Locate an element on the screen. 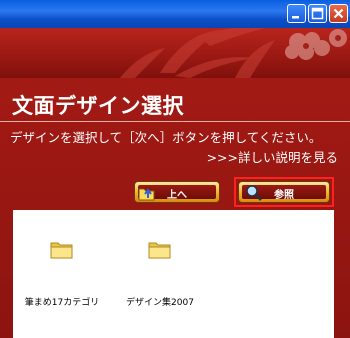  title-bar is located at coordinates (175, 14).